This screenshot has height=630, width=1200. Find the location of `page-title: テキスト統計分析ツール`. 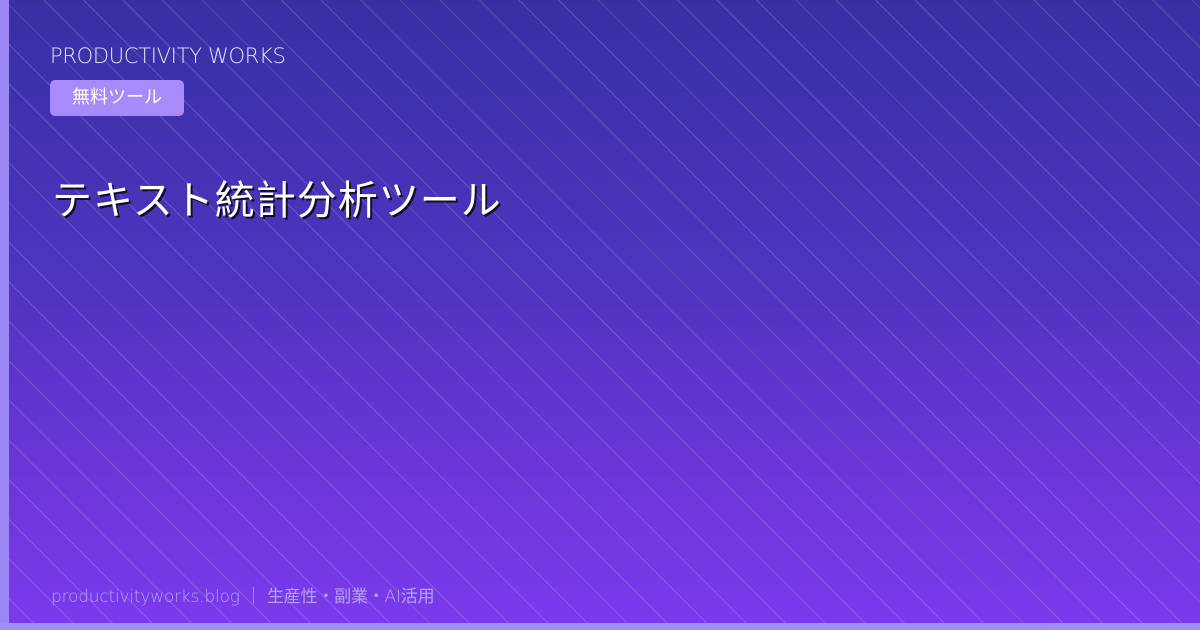

page-title: テキスト統計分析ツール is located at coordinates (277, 201).